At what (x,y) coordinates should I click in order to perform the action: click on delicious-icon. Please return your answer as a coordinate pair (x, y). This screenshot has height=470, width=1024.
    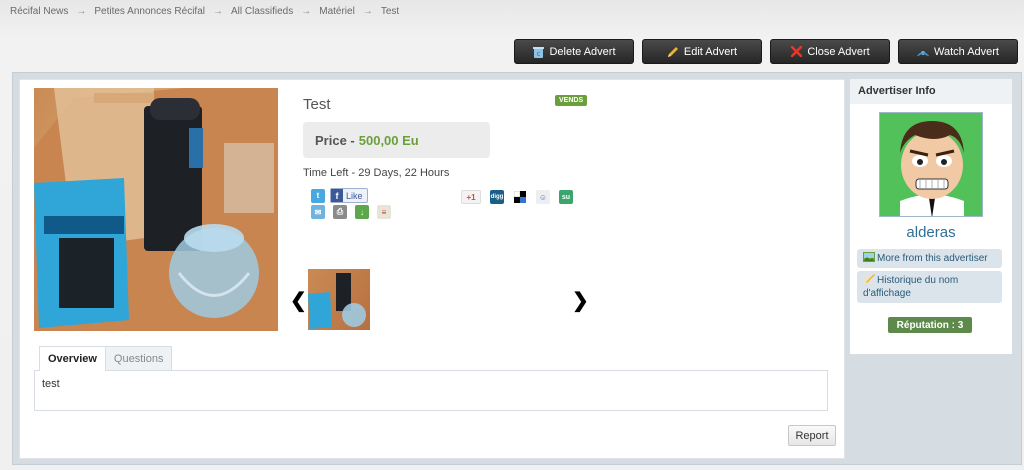
    Looking at the image, I should click on (520, 197).